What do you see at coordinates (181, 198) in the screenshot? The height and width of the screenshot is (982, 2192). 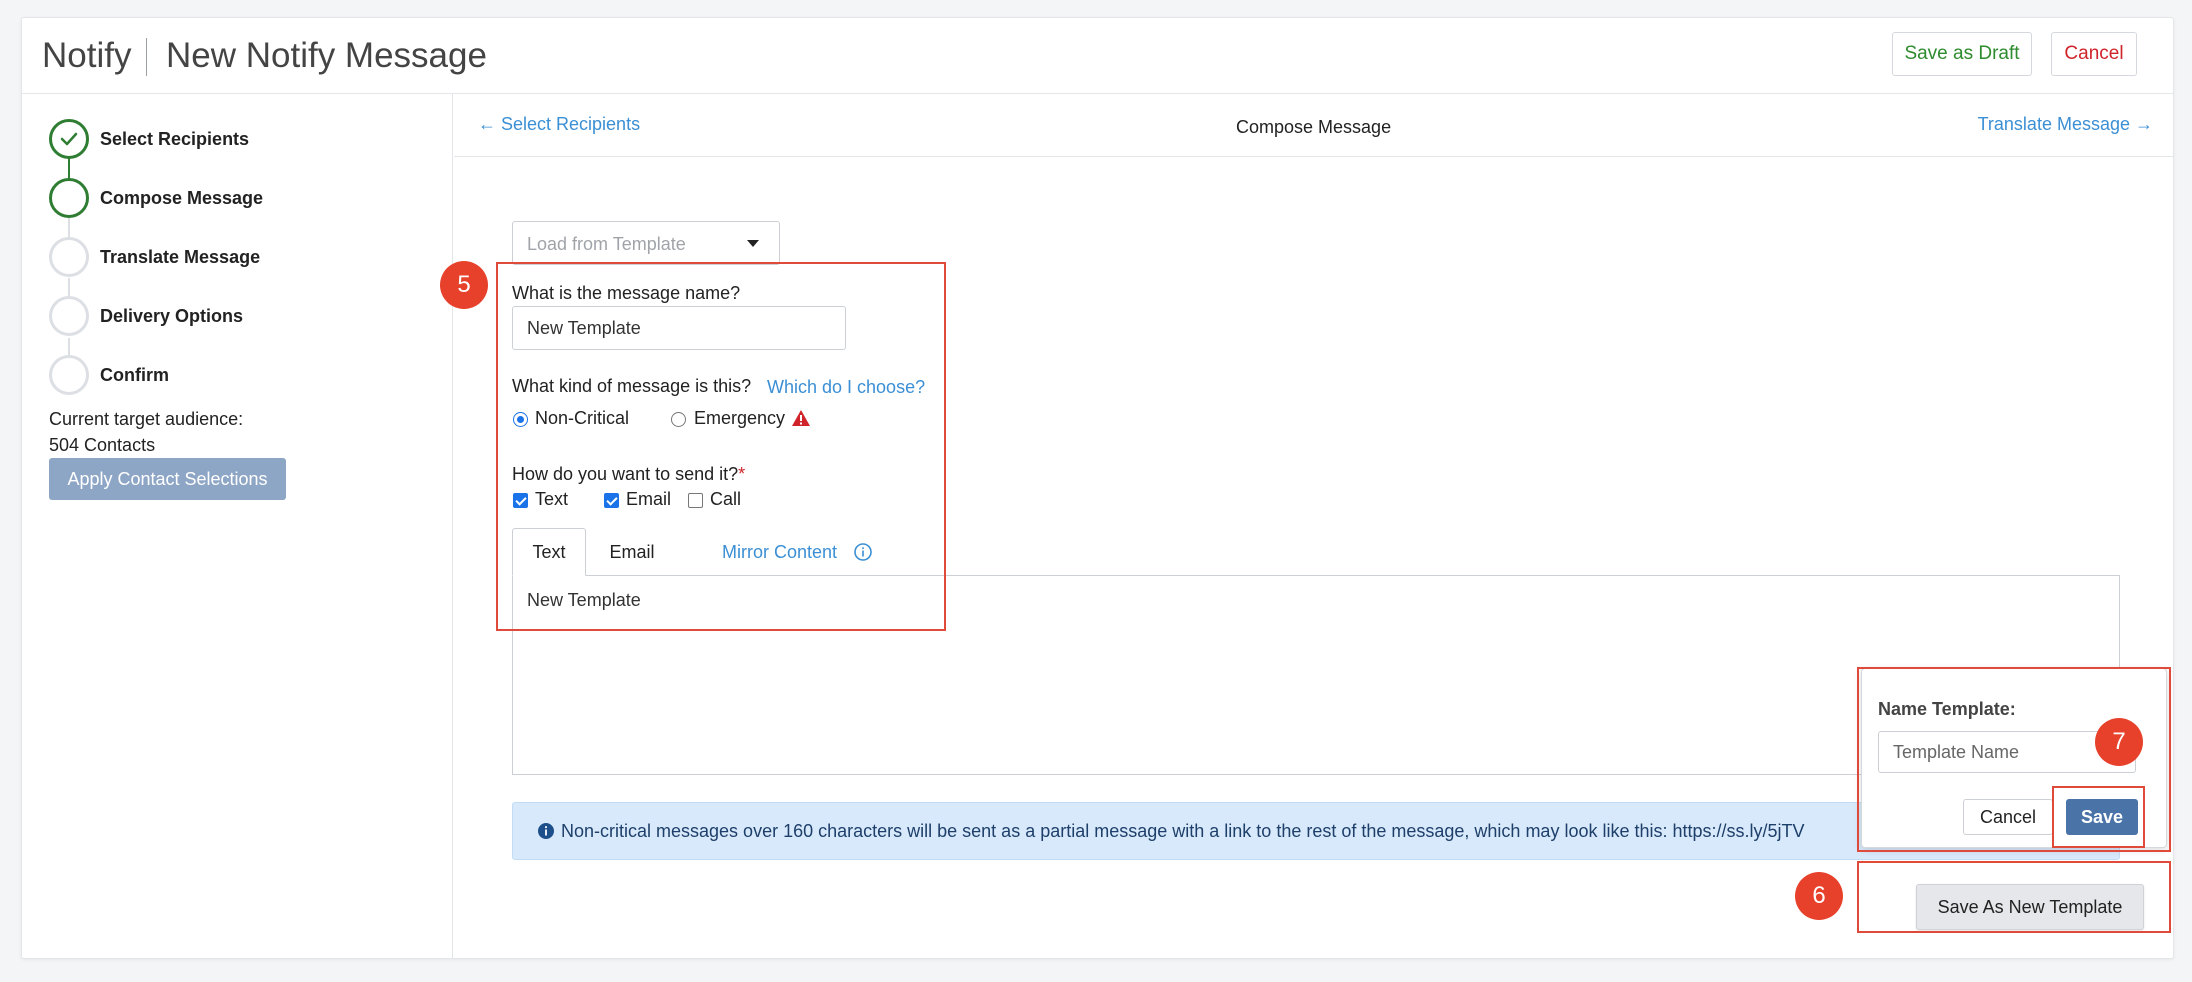 I see `step-compose-message: Compose Message` at bounding box center [181, 198].